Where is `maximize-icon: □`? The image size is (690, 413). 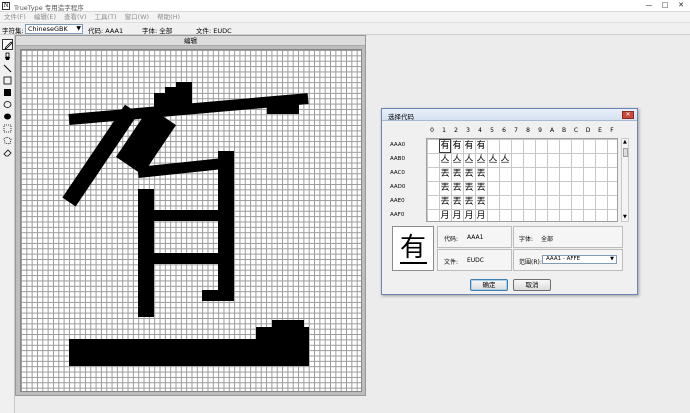 maximize-icon: □ is located at coordinates (665, 5).